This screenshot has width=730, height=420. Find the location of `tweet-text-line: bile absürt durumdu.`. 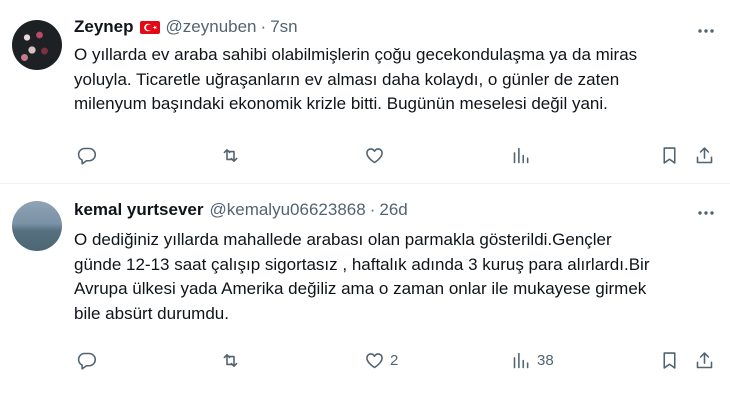

tweet-text-line: bile absürt durumdu. is located at coordinates (151, 313).